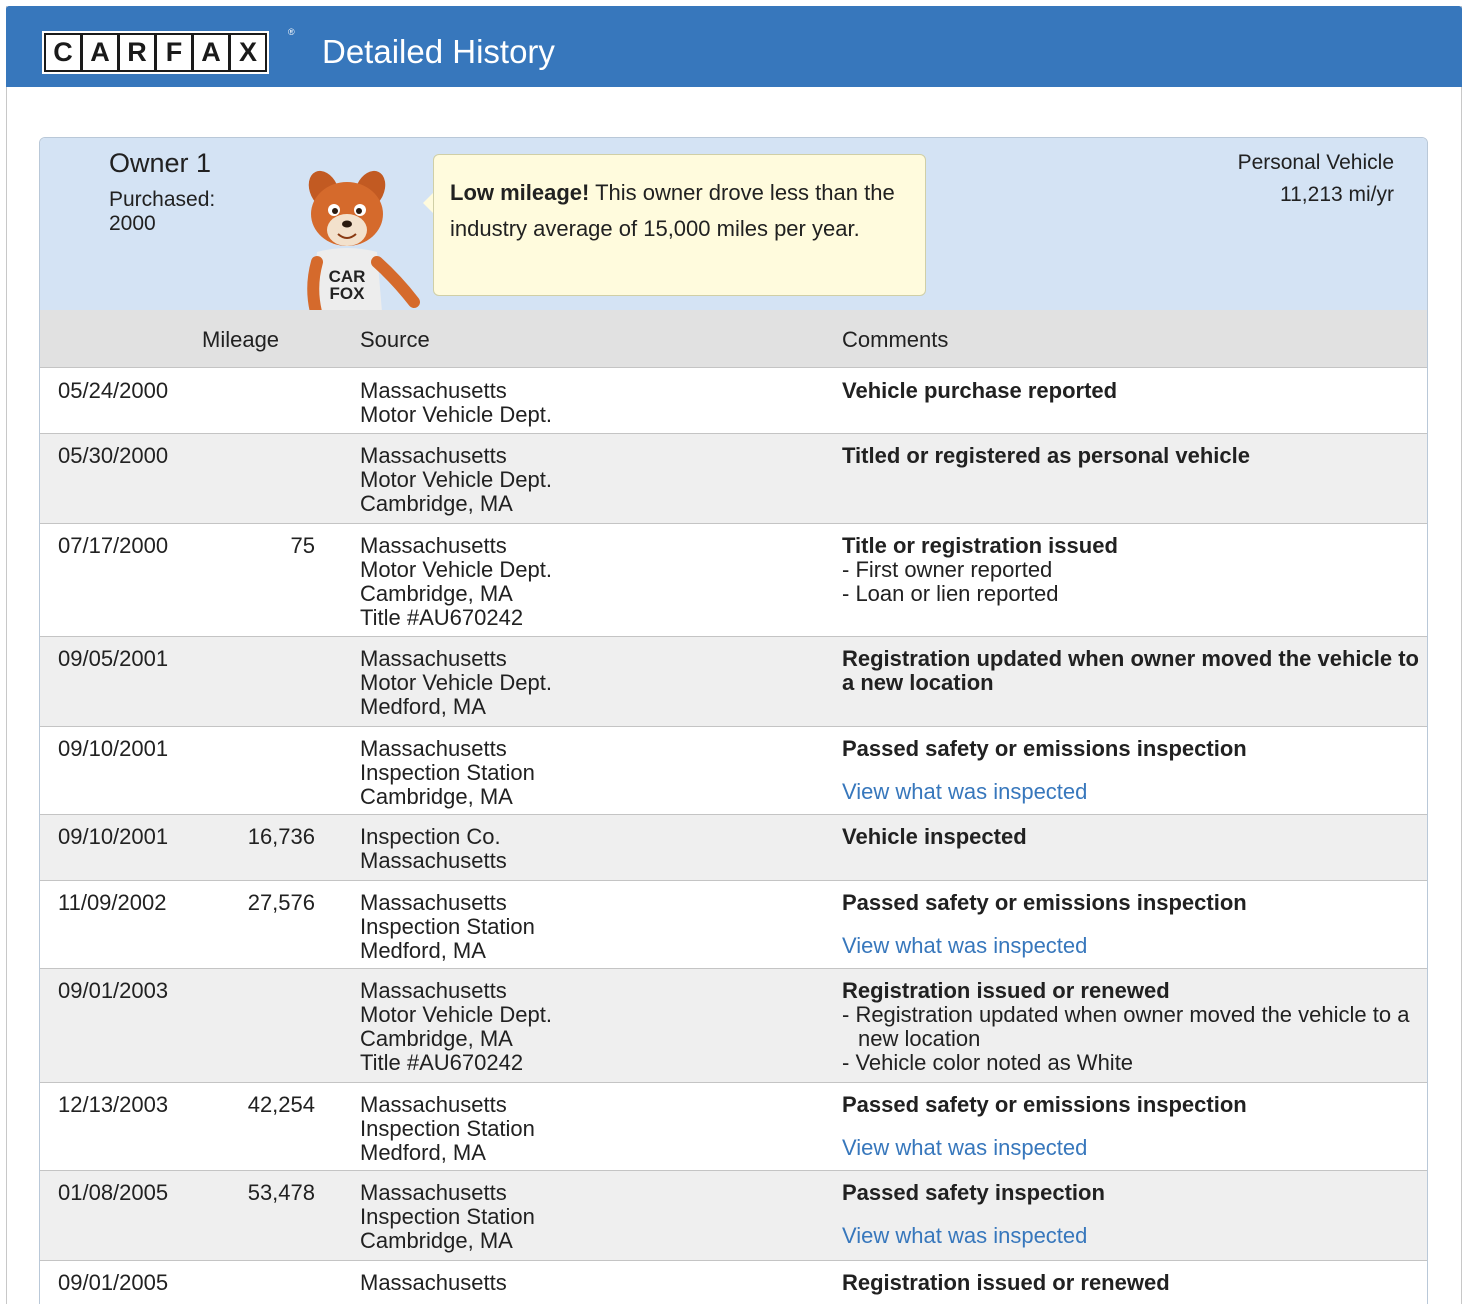 The height and width of the screenshot is (1304, 1463). I want to click on miles-per-year: 11,213 mi/yr, so click(1337, 194).